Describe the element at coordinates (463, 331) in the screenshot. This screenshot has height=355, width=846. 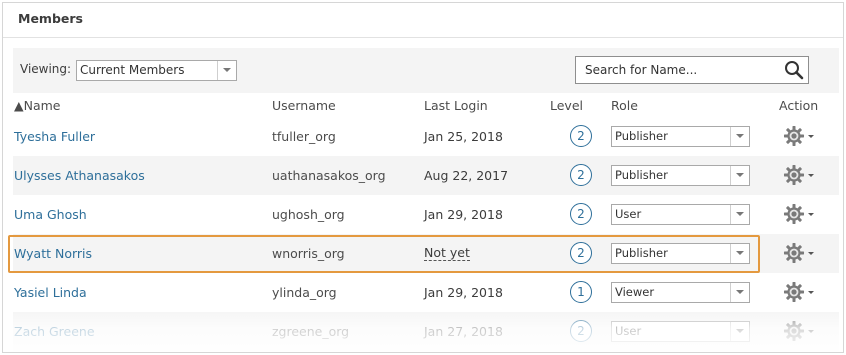
I see `last-login-cell: Jan 27, 2018` at that location.